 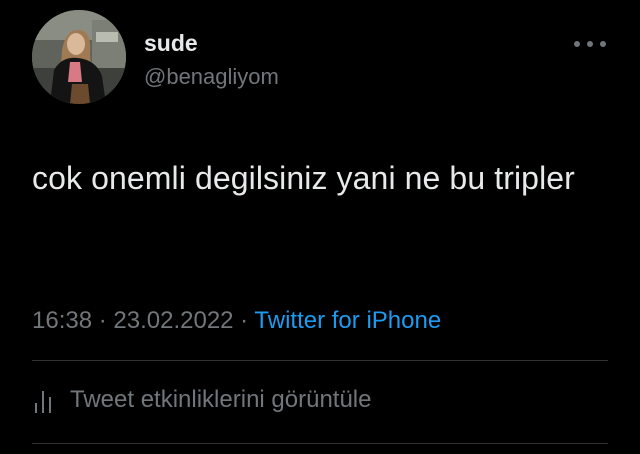 I want to click on tweet-text: cok onemli degilsiniz yani ne bu tripler, so click(x=303, y=178).